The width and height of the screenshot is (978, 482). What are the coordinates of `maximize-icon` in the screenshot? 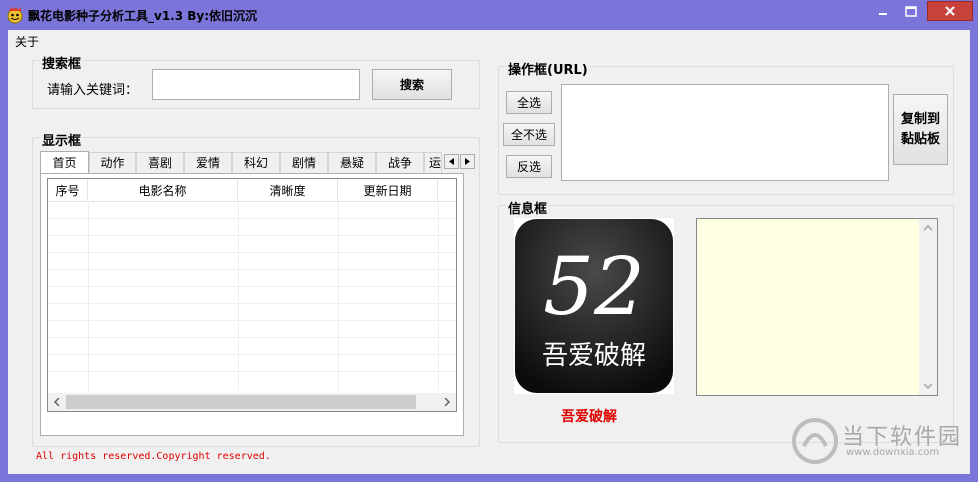 It's located at (911, 11).